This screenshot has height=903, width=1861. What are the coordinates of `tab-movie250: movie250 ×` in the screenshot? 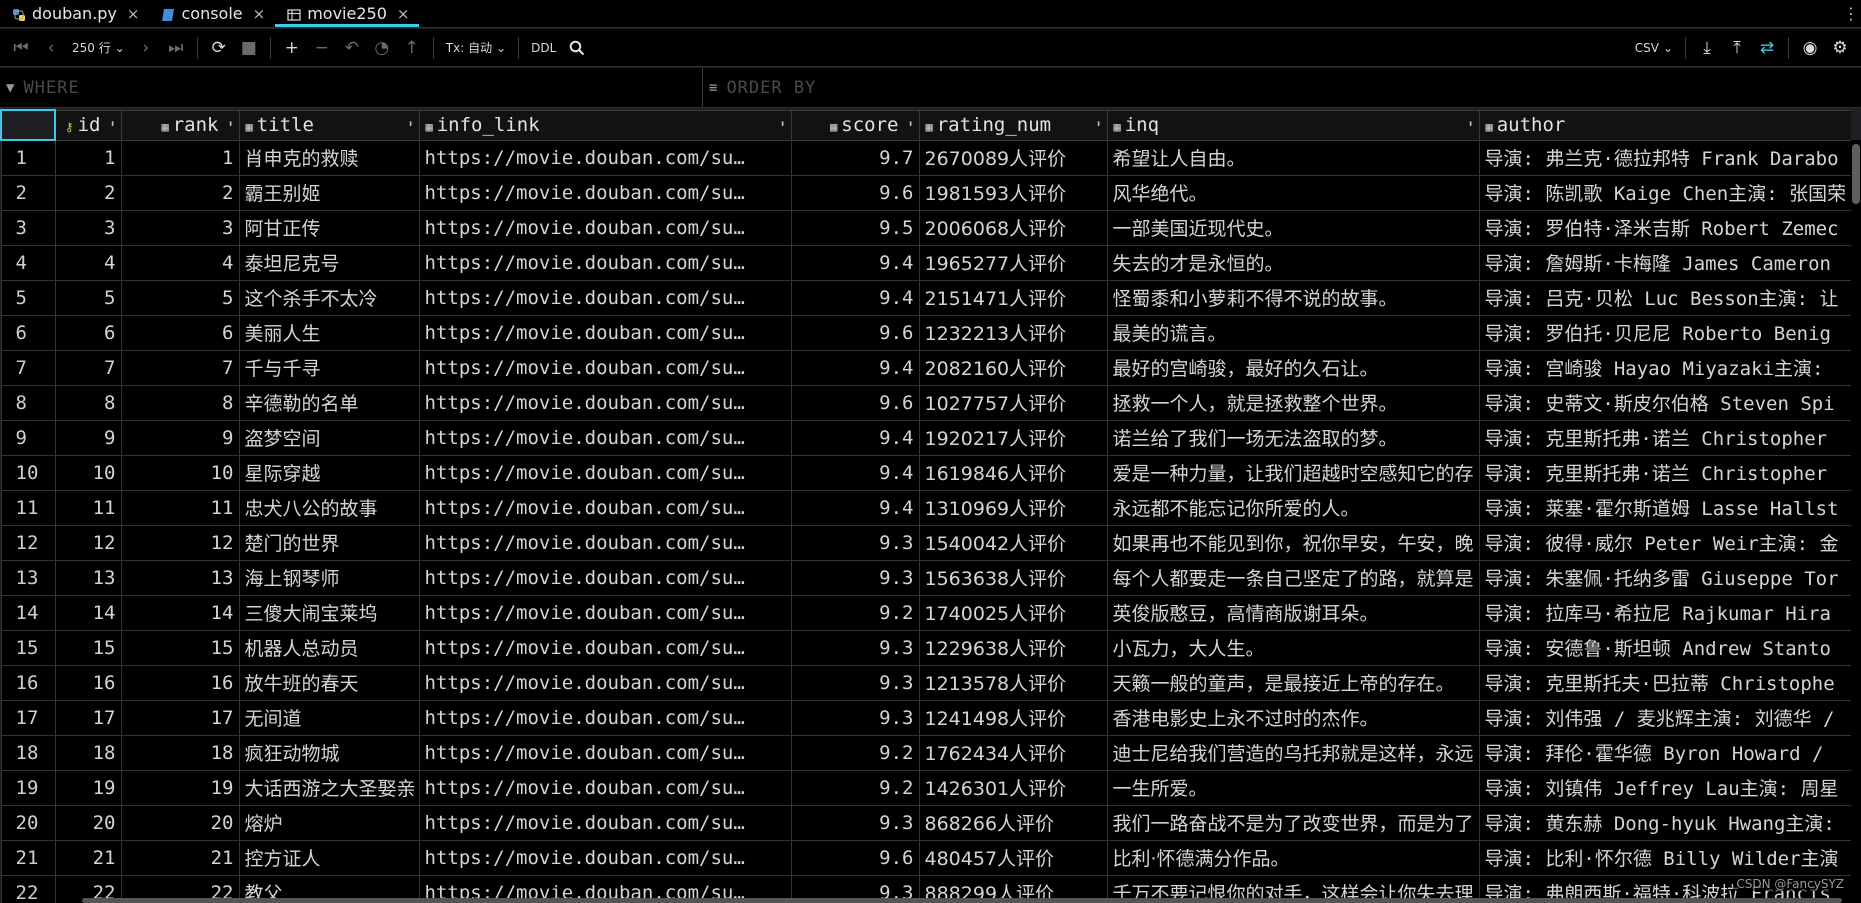 It's located at (347, 13).